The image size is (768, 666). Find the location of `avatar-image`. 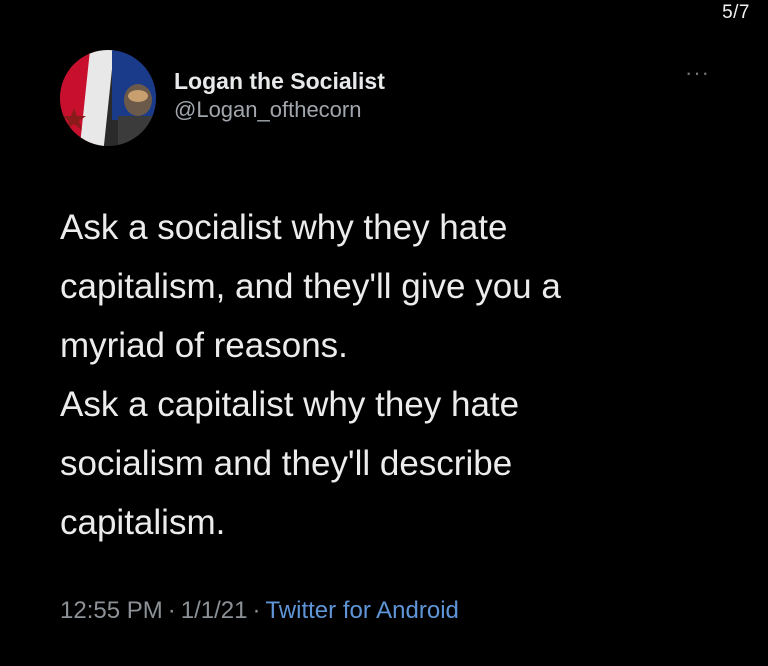

avatar-image is located at coordinates (108, 98).